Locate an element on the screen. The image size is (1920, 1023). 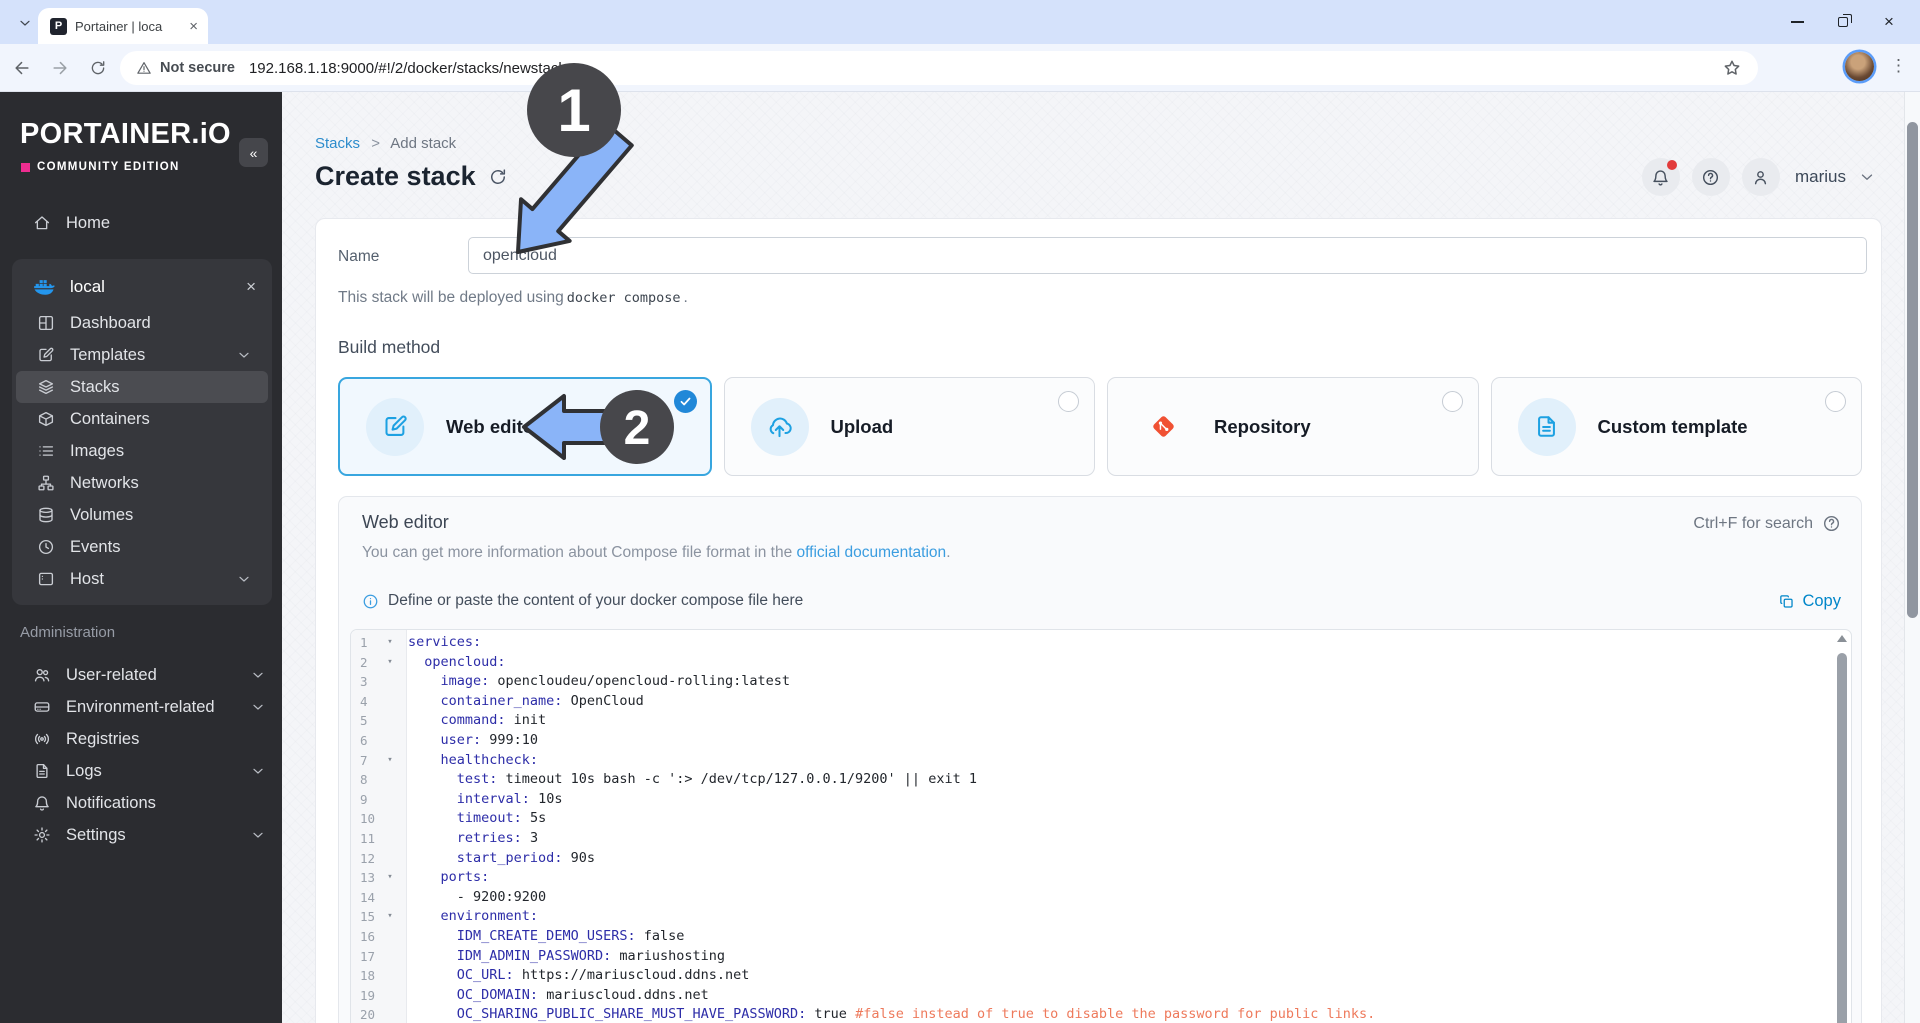
sidebar-item-settings: Settings is located at coordinates (141, 835).